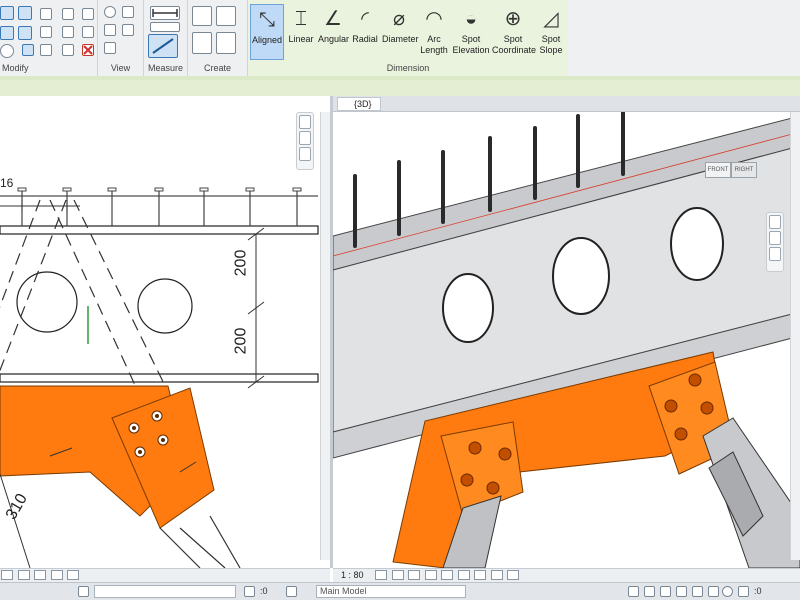 Image resolution: width=800 pixels, height=600 pixels. What do you see at coordinates (249, 591) in the screenshot?
I see `editable-only-icon` at bounding box center [249, 591].